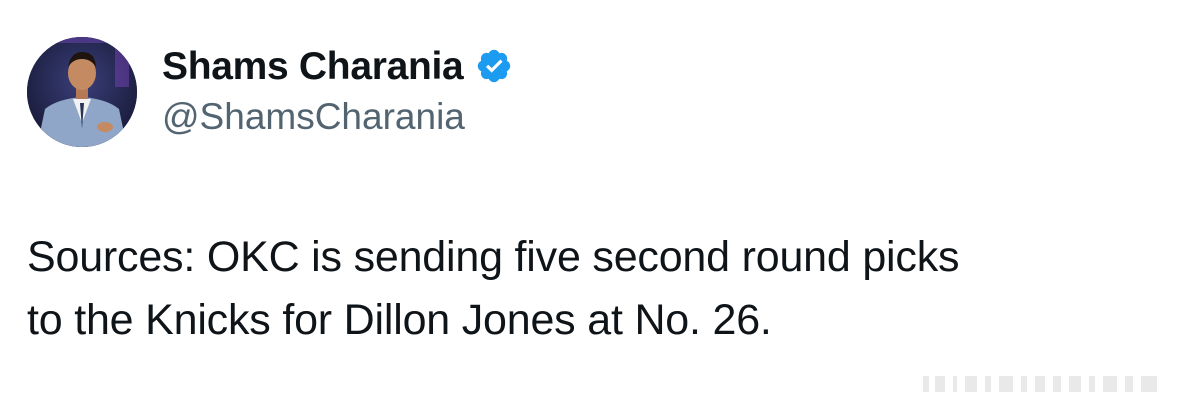  Describe the element at coordinates (1041, 384) in the screenshot. I see `watermark-graphic` at that location.